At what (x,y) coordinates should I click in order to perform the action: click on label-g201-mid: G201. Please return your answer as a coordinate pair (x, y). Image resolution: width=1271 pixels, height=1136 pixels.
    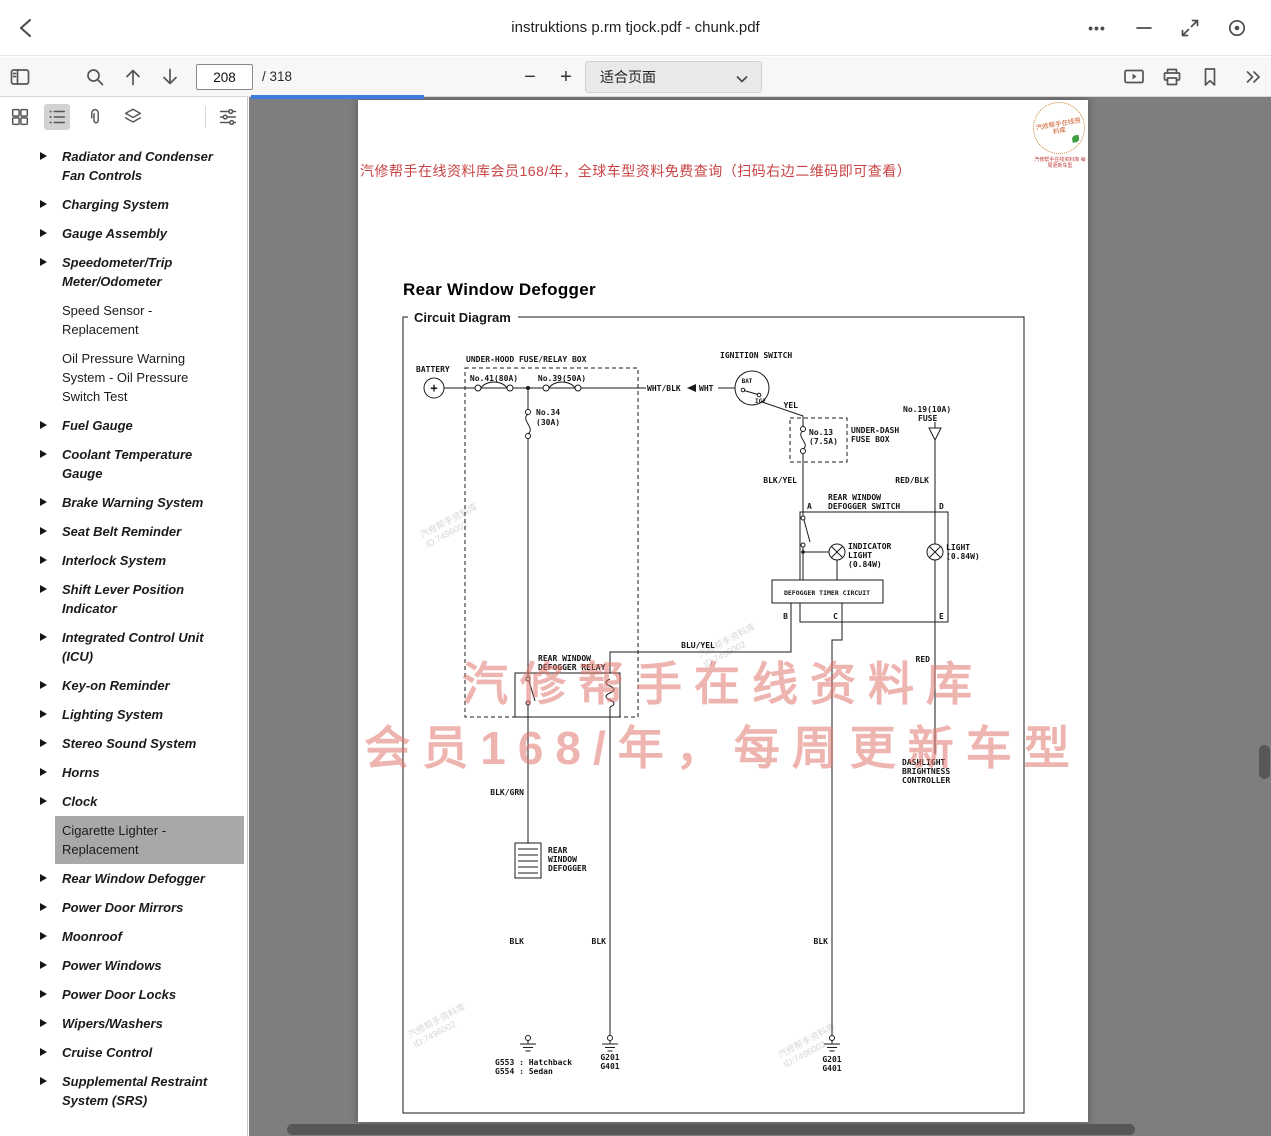
    Looking at the image, I should click on (609, 1057).